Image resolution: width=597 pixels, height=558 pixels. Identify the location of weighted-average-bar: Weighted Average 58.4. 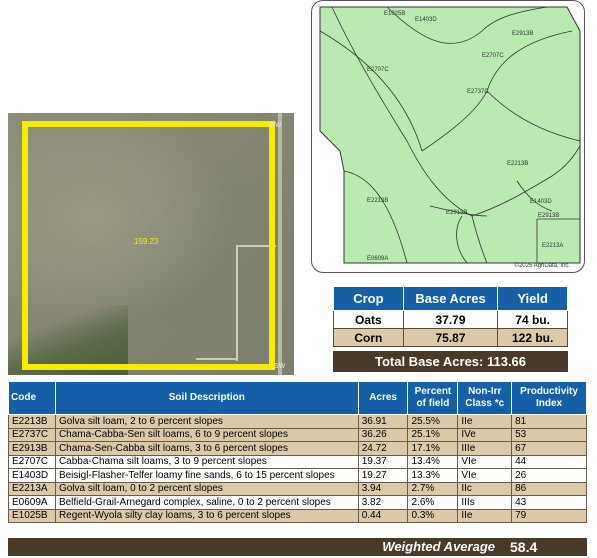
(297, 547).